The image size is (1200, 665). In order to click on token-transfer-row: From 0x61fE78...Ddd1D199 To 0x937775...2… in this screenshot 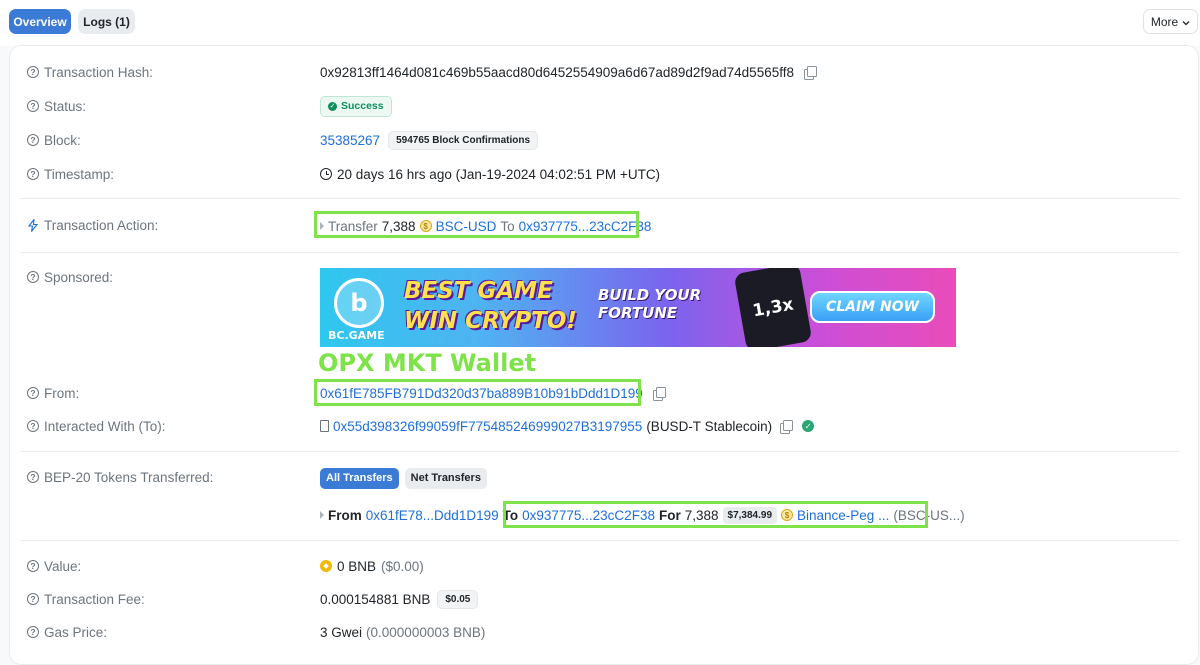, I will do `click(642, 515)`.